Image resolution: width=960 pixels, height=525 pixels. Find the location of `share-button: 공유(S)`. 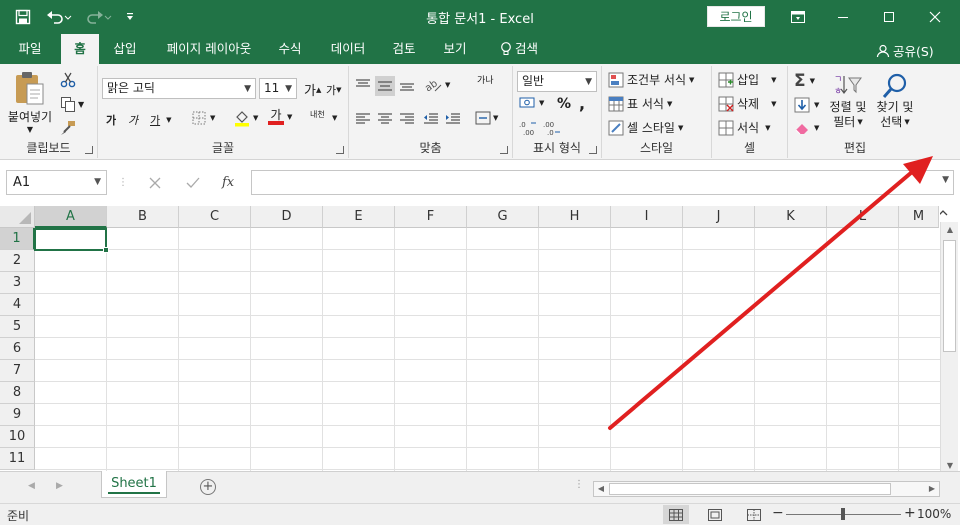

share-button: 공유(S) is located at coordinates (905, 50).